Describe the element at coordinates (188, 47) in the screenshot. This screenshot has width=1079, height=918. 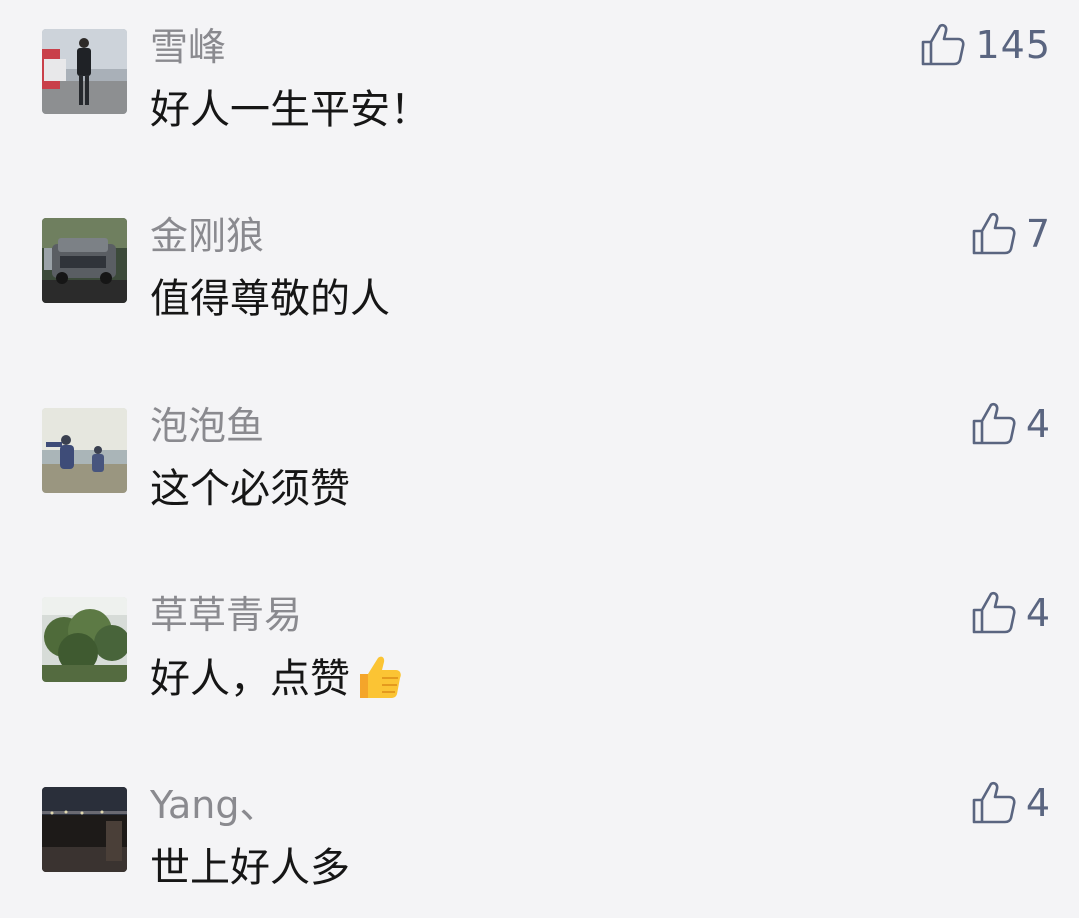
I see `nickname: 雪峰` at that location.